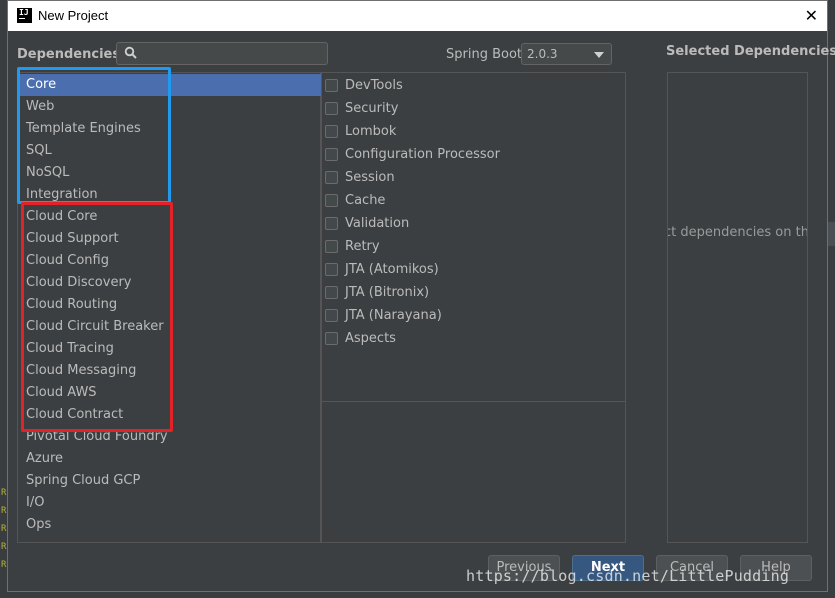  I want to click on dependency-label: JTA (Atomikos), so click(392, 269).